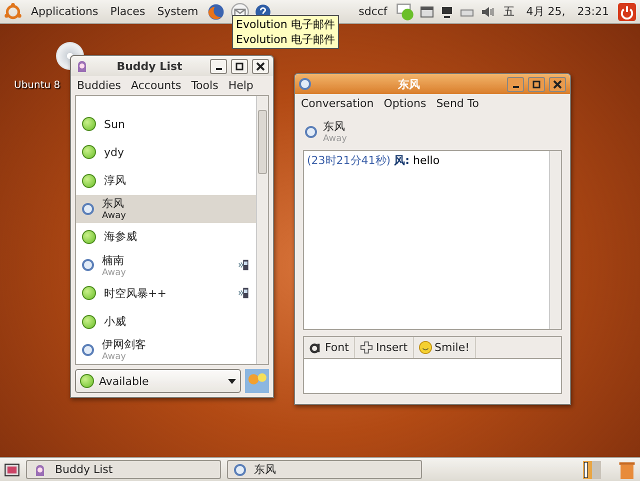 Image resolution: width=640 pixels, height=481 pixels. I want to click on buddy-name: Sun, so click(115, 124).